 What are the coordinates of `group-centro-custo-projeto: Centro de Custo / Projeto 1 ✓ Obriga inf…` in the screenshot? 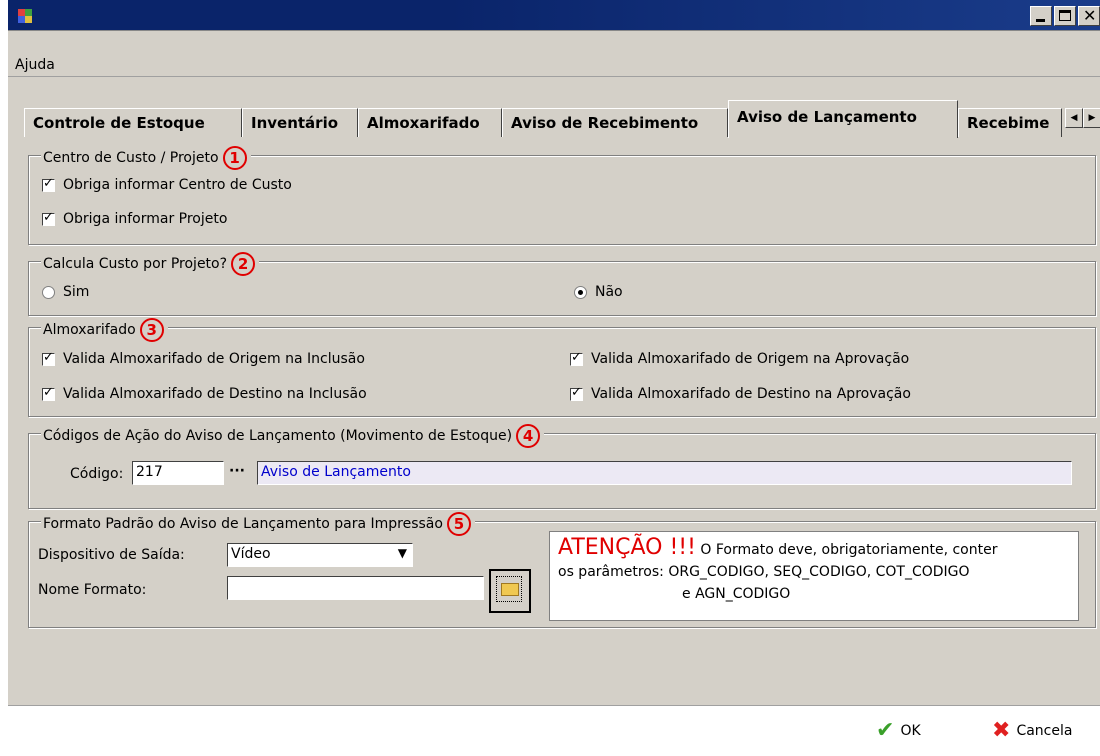 It's located at (562, 195).